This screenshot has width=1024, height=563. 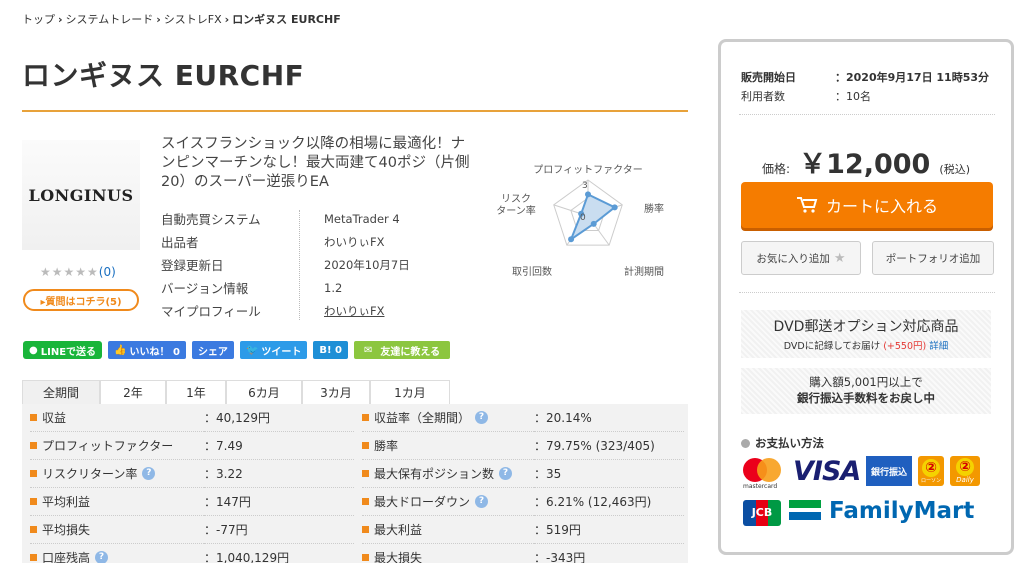 I want to click on stat-label-text: 口座残高, so click(x=66, y=557).